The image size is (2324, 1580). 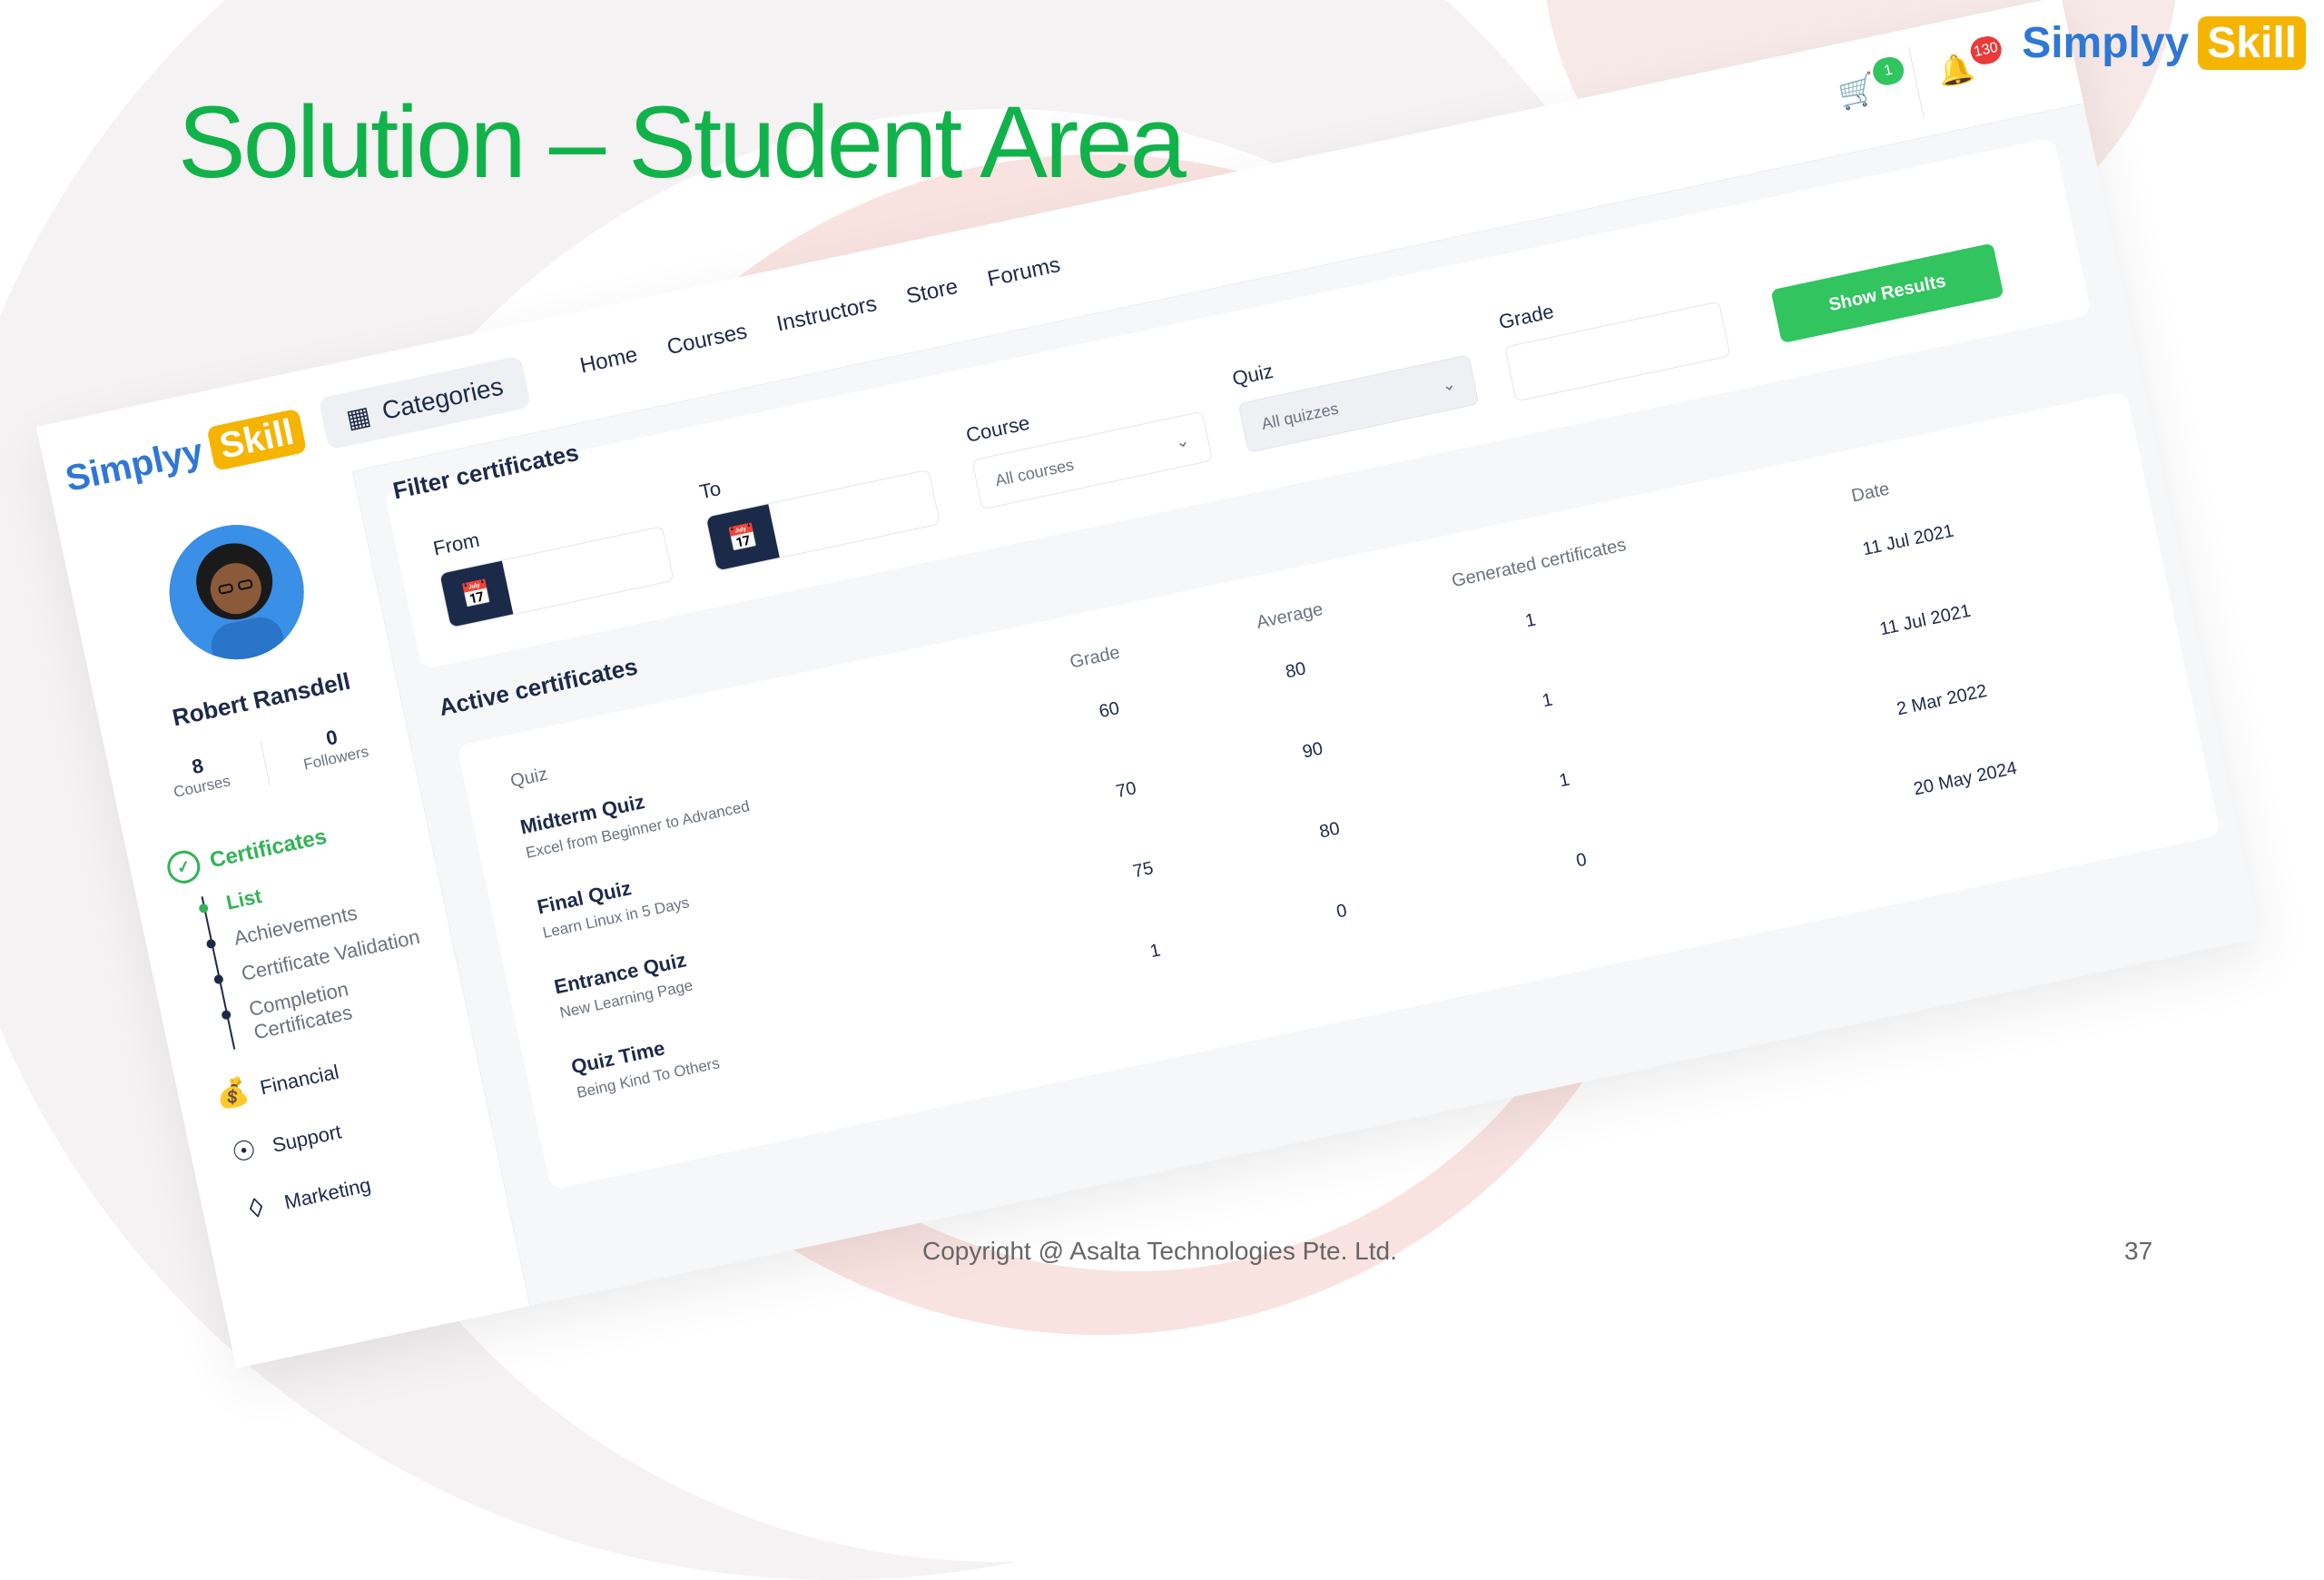 I want to click on row-average: 0, so click(x=1341, y=912).